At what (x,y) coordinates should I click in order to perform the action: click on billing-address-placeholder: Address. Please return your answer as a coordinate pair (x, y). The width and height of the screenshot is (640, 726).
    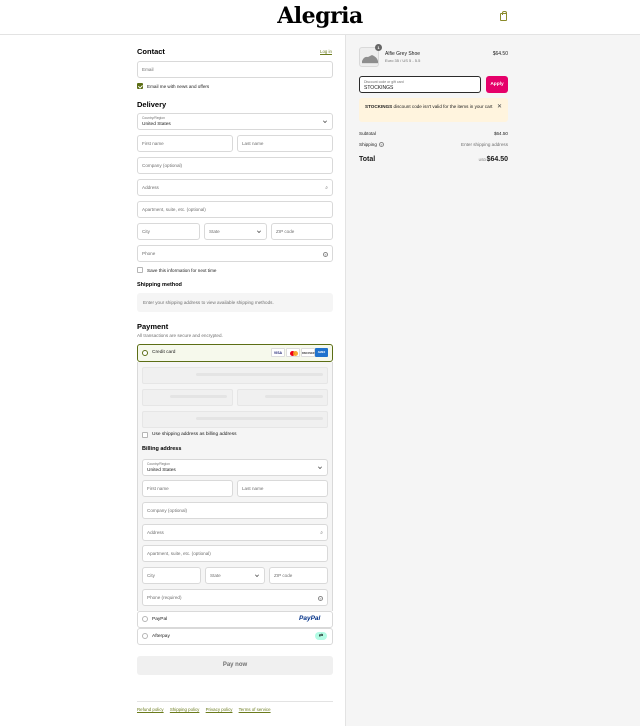
    Looking at the image, I should click on (155, 532).